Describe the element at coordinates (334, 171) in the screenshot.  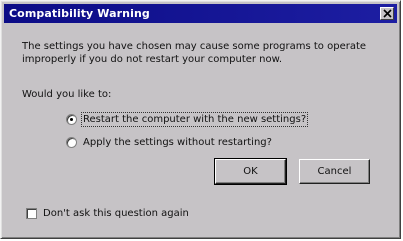
I see `cancel-button: Cancel` at that location.